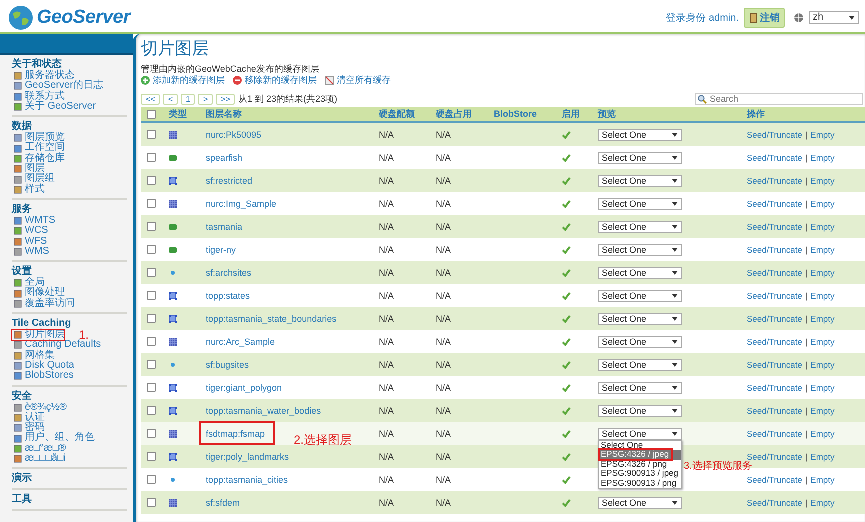 Image resolution: width=865 pixels, height=522 pixels. What do you see at coordinates (44, 366) in the screenshot?
I see `sidebar-item: Disk Quota` at bounding box center [44, 366].